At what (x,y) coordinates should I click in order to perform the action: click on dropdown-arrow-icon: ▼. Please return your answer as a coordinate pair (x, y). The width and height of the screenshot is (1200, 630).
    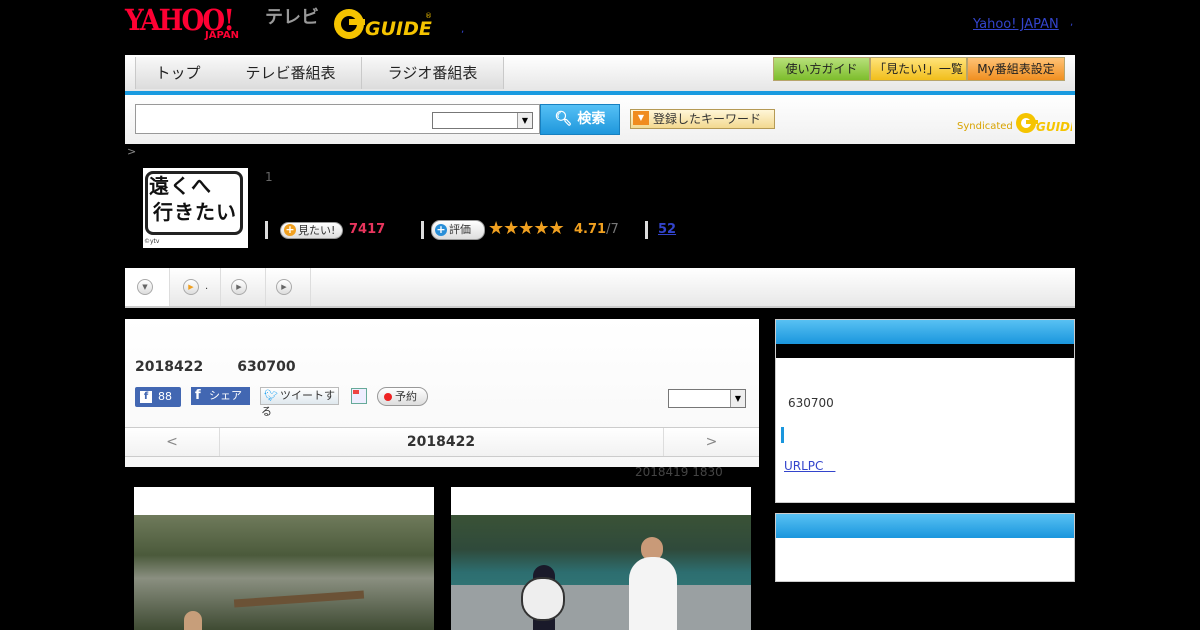
    Looking at the image, I should click on (641, 118).